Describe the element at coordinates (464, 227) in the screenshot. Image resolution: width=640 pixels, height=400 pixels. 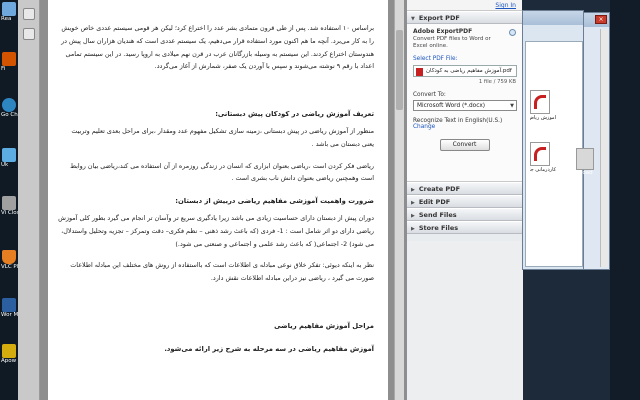
I see `store-files-header: ▶ Store Files` at that location.